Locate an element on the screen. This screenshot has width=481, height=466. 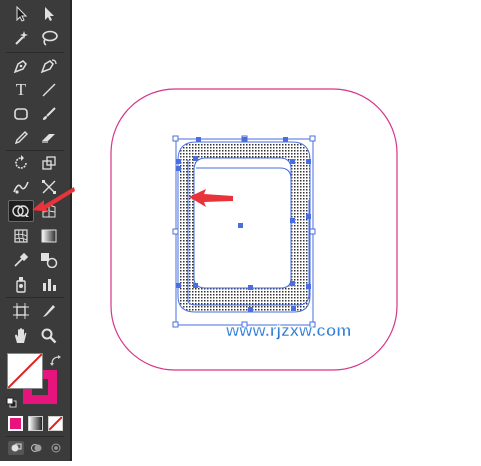
zoom-tool is located at coordinates (49, 336).